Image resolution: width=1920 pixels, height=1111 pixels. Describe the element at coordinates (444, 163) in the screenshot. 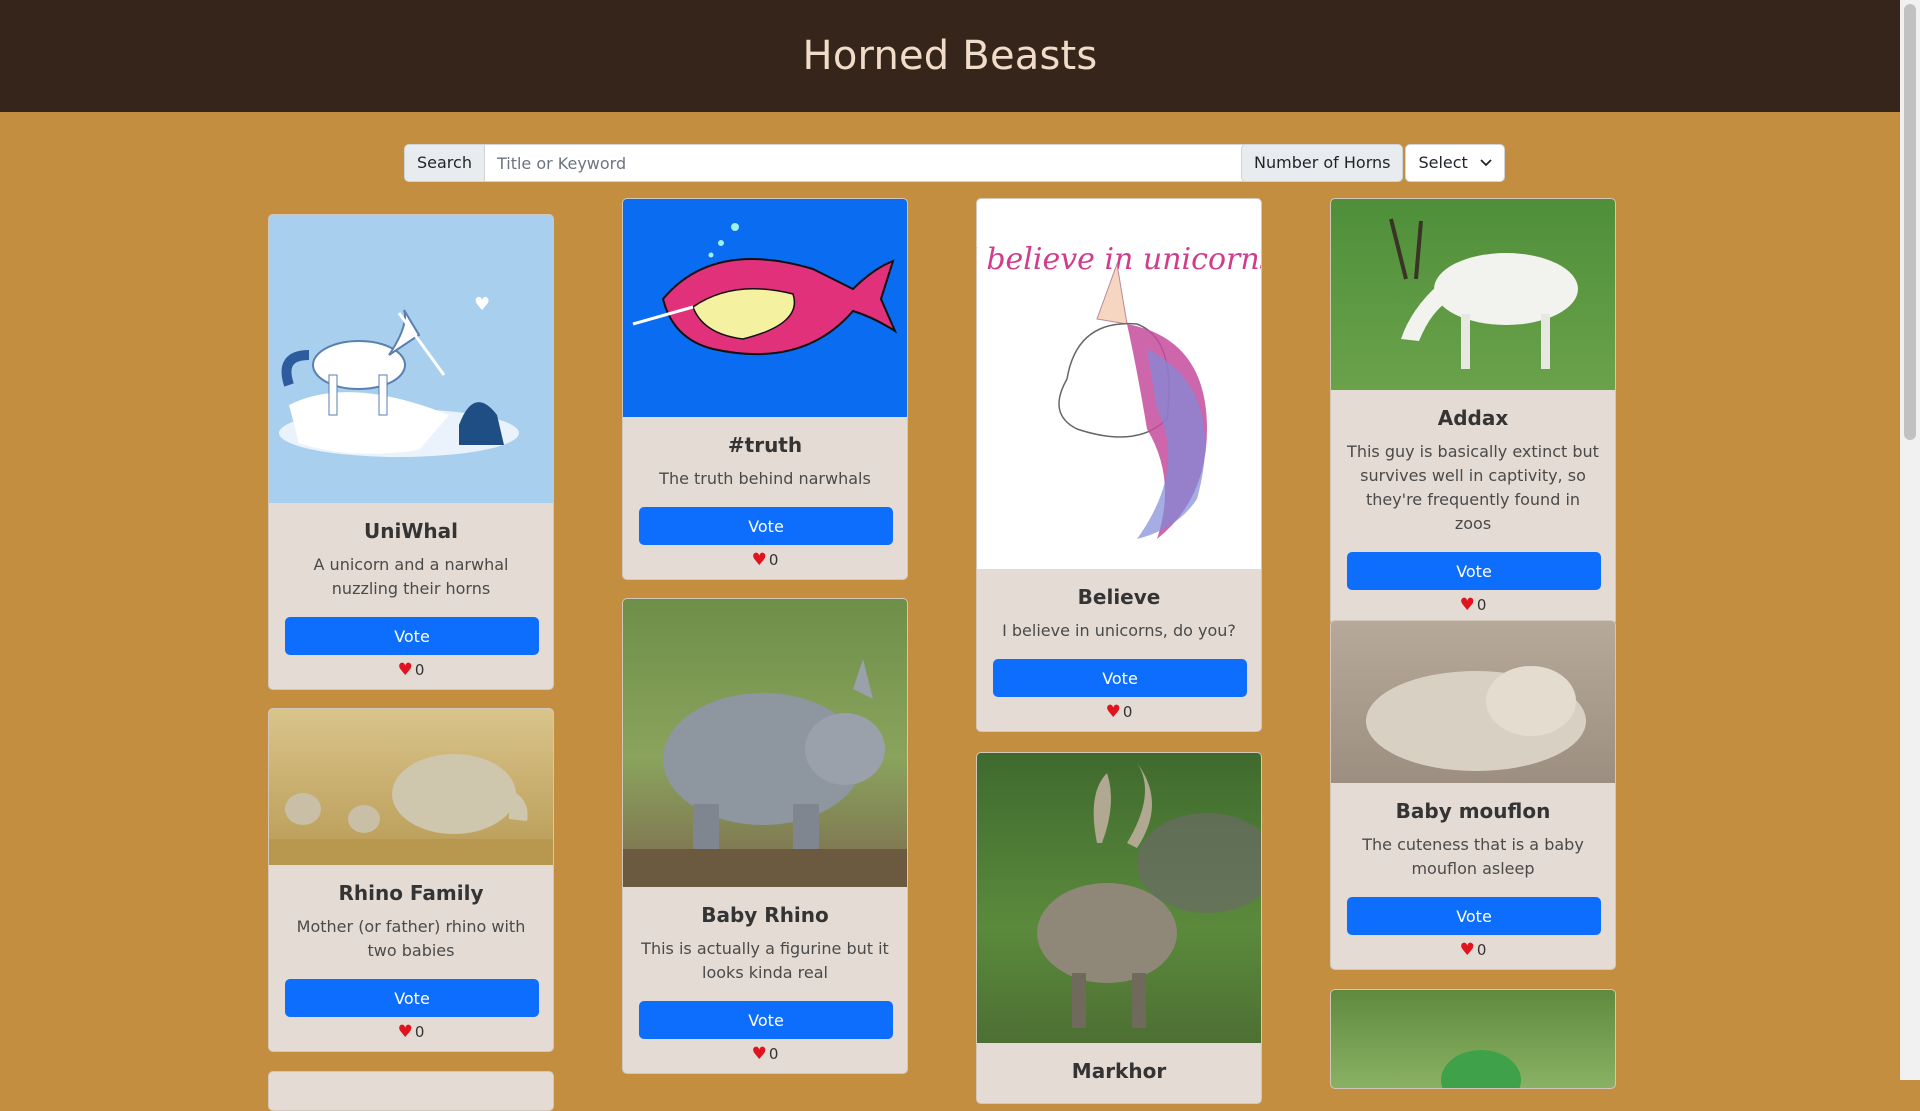

I see `search-label: Search` at that location.